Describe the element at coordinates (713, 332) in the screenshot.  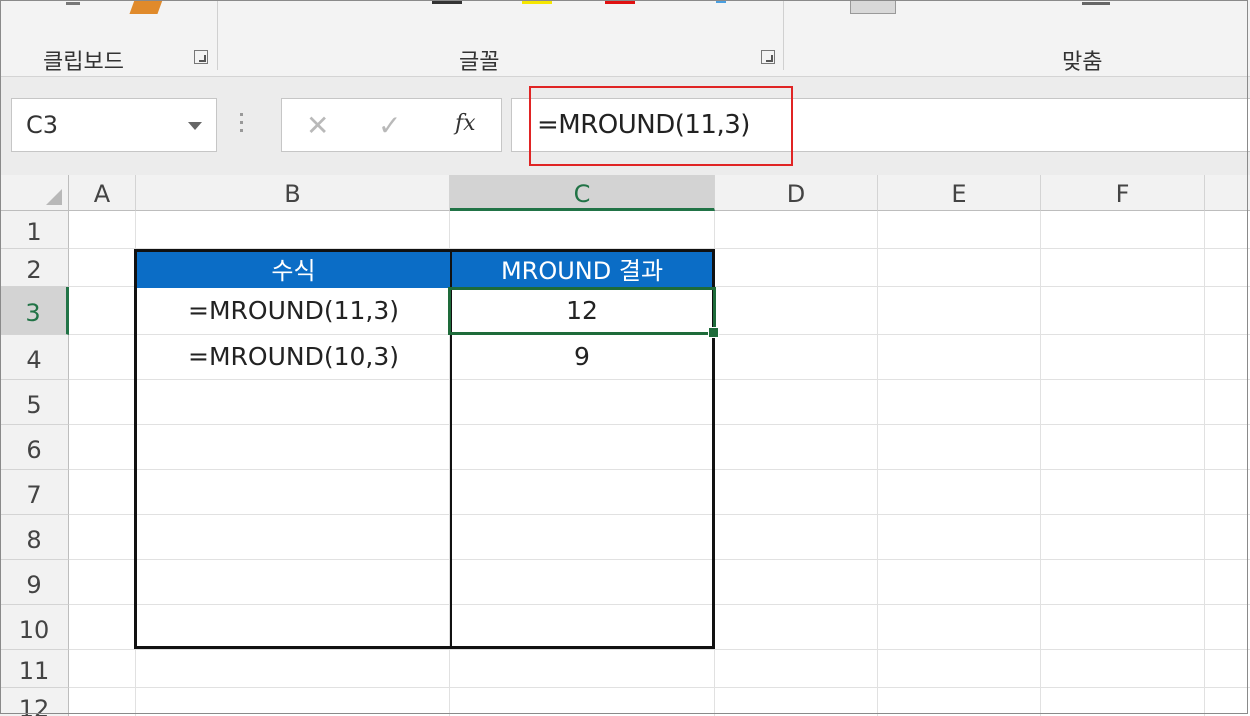
I see `fill-handle` at that location.